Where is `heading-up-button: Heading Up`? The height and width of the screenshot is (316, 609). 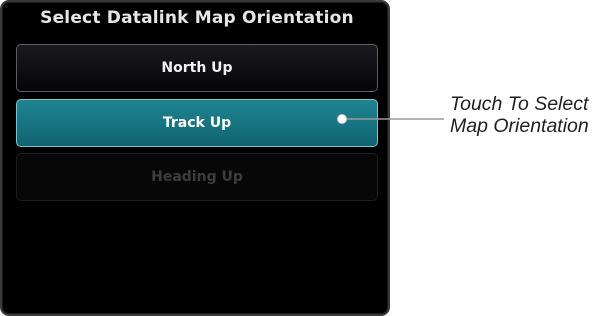
heading-up-button: Heading Up is located at coordinates (197, 177).